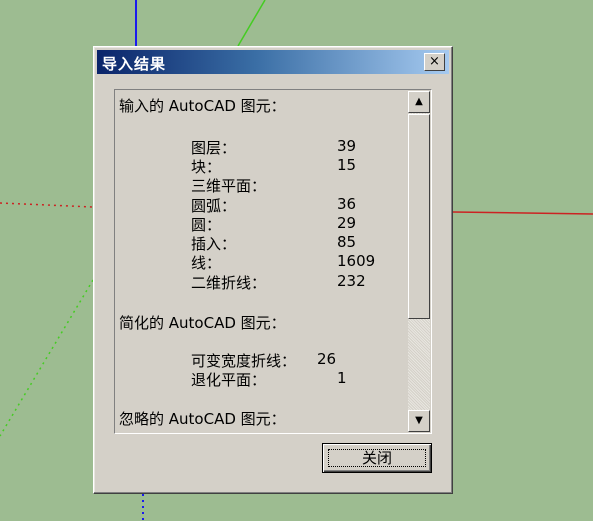 The height and width of the screenshot is (521, 593). I want to click on list-item: 图层： 39, so click(273, 147).